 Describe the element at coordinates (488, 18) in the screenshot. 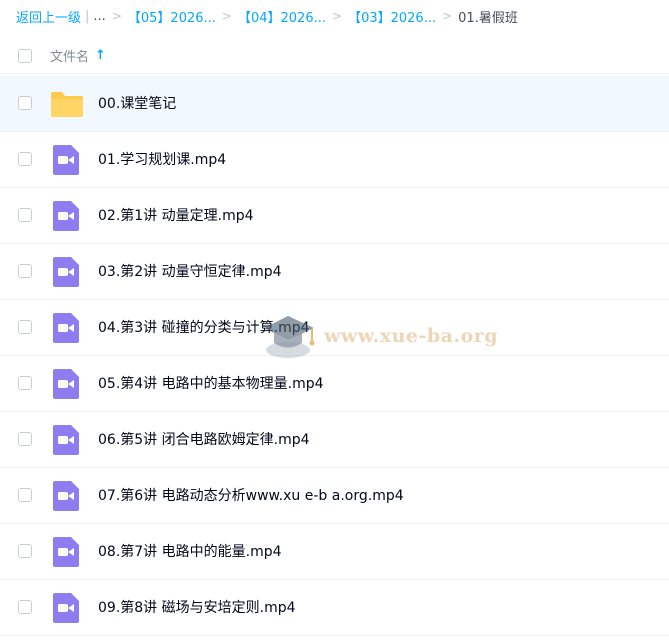

I see `breadcrumb-current: 01.暑假班` at that location.